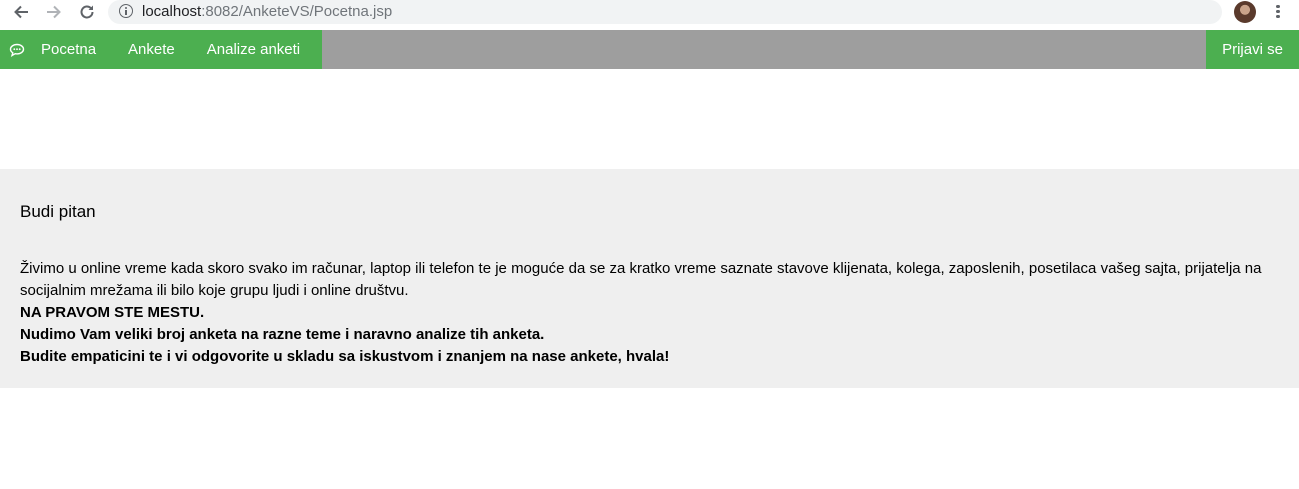 The image size is (1299, 489). Describe the element at coordinates (649, 49) in the screenshot. I see `site-navbar: Pocetna Ankete Analize anketi Prijavi se` at that location.